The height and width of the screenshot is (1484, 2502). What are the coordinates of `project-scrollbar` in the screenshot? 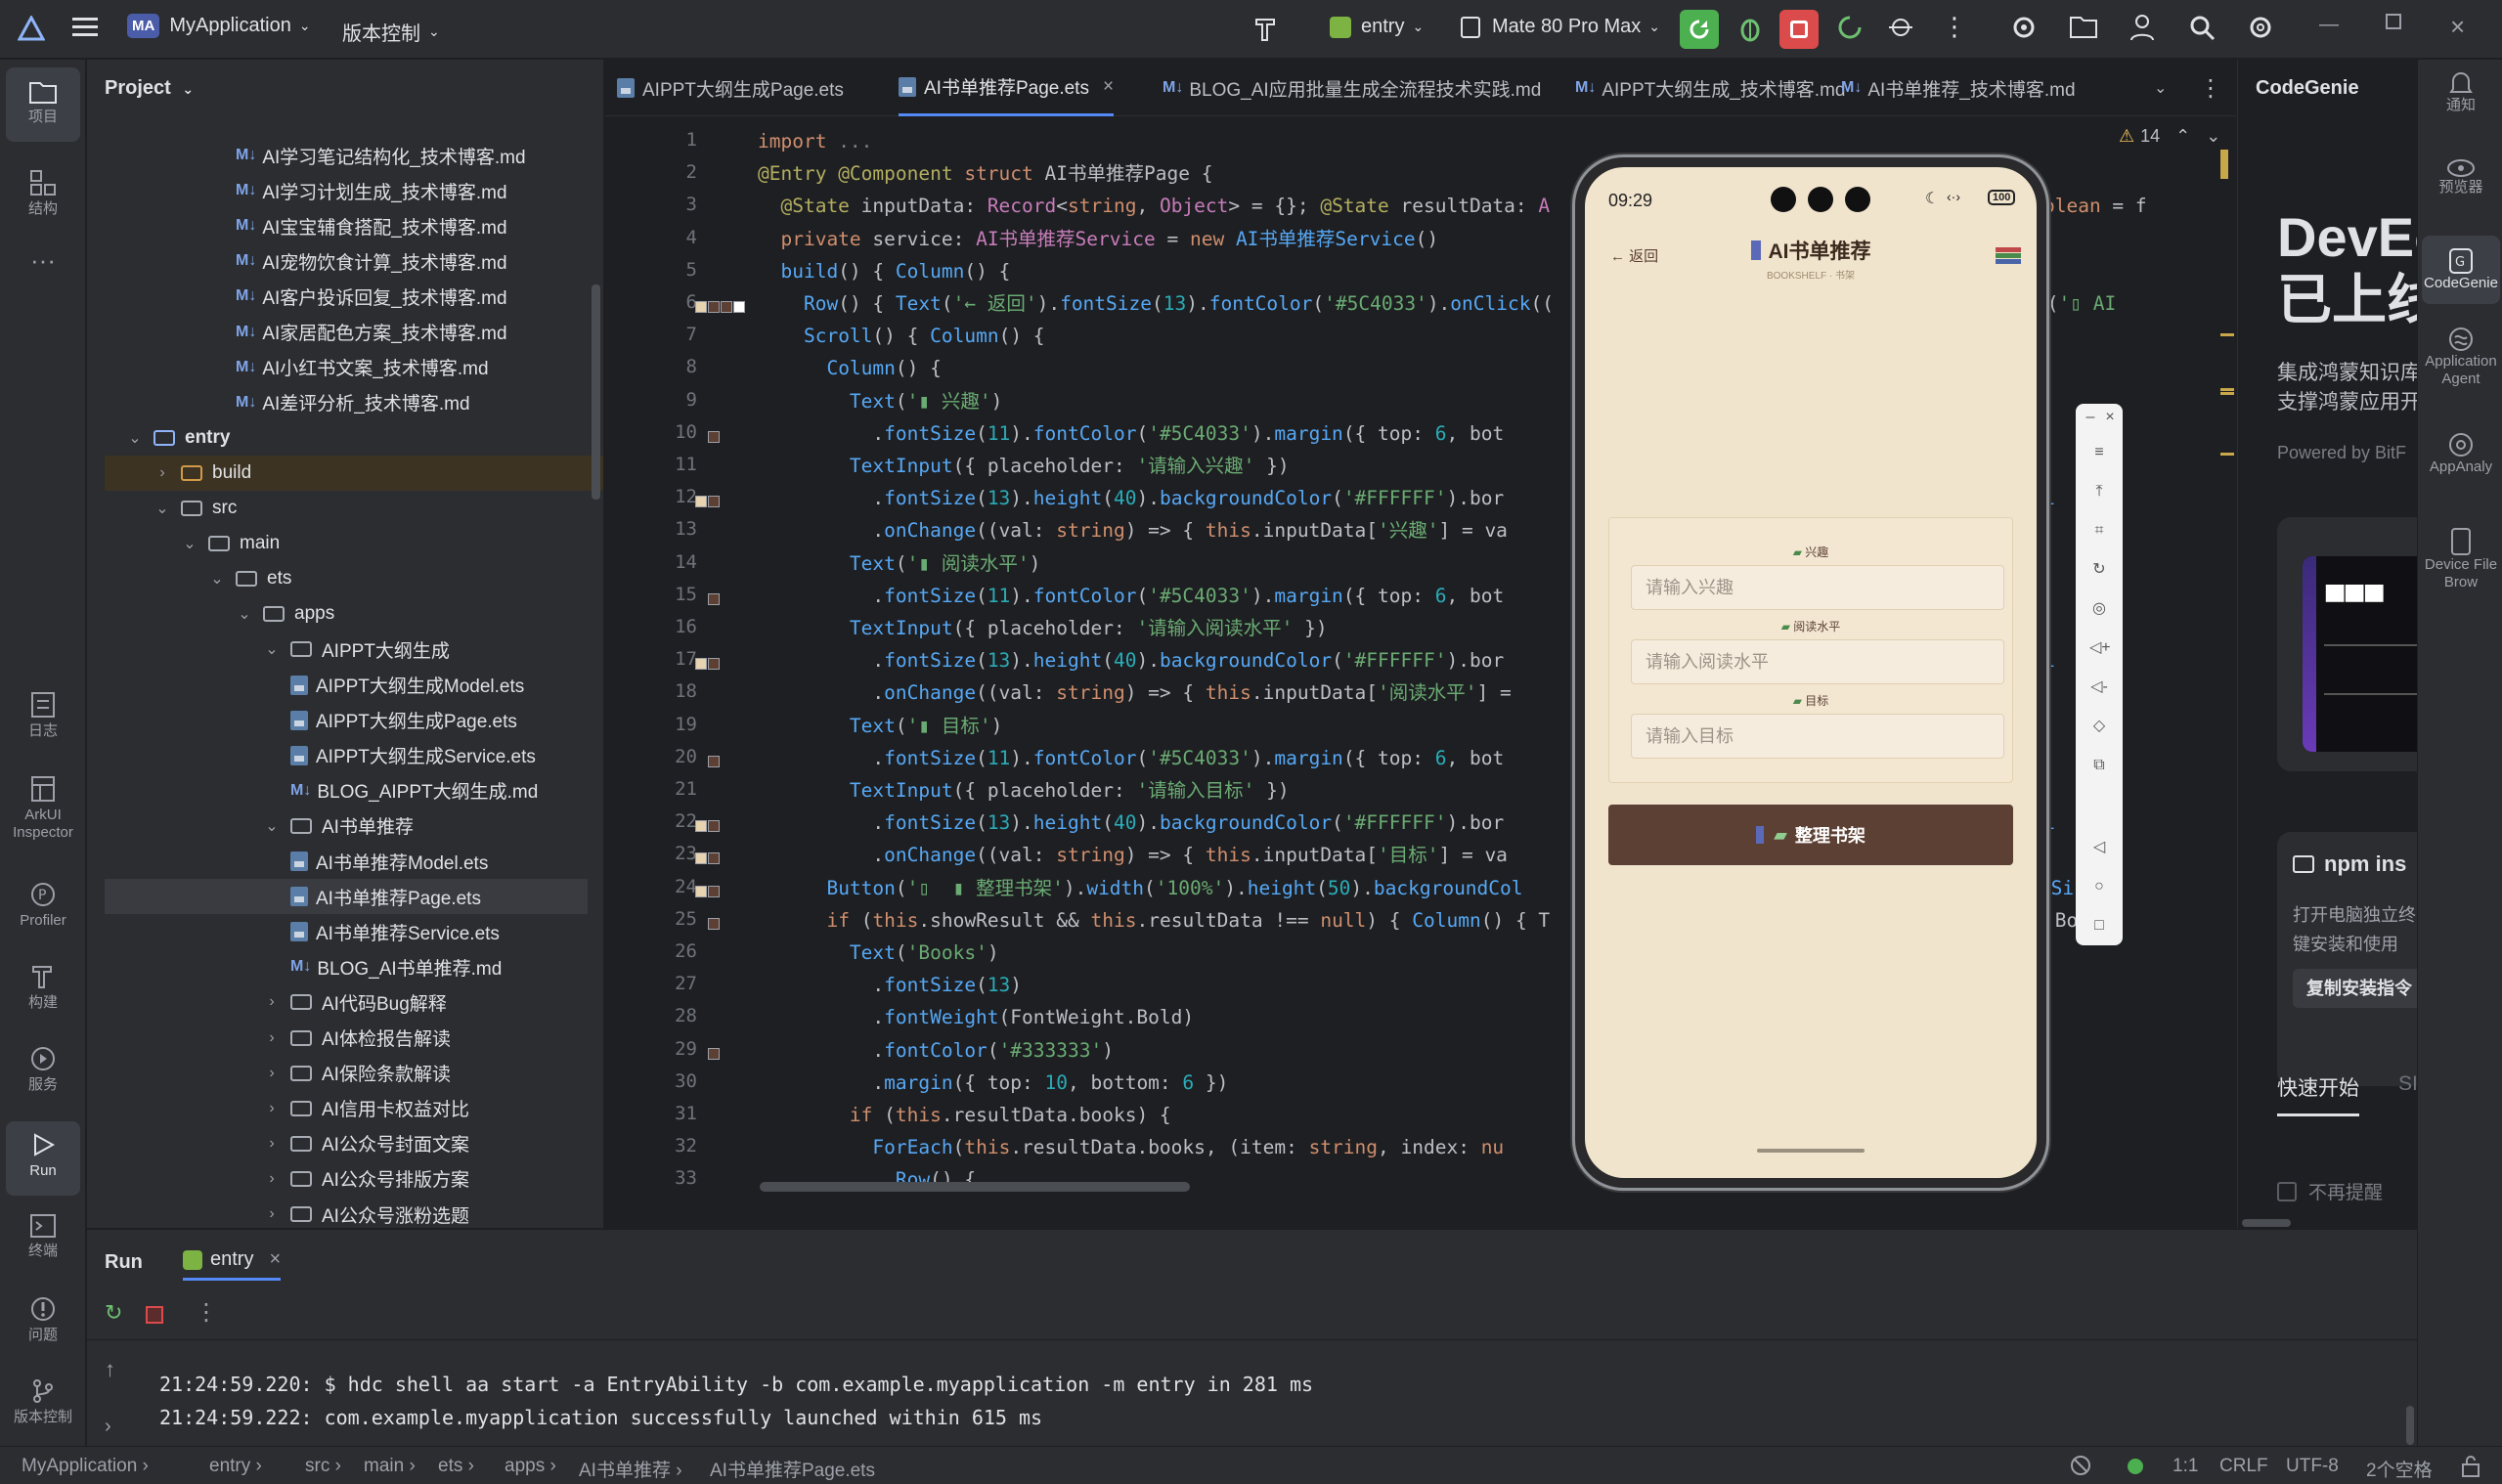 It's located at (596, 392).